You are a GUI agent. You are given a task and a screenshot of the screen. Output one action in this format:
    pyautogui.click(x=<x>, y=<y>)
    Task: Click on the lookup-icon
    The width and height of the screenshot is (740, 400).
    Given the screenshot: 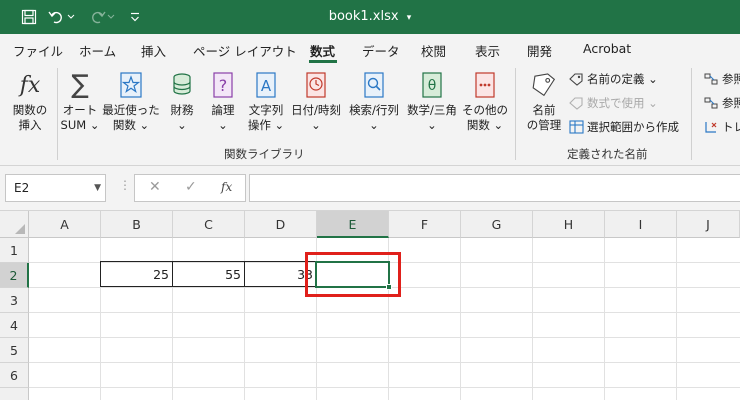 What is the action you would take?
    pyautogui.click(x=374, y=85)
    